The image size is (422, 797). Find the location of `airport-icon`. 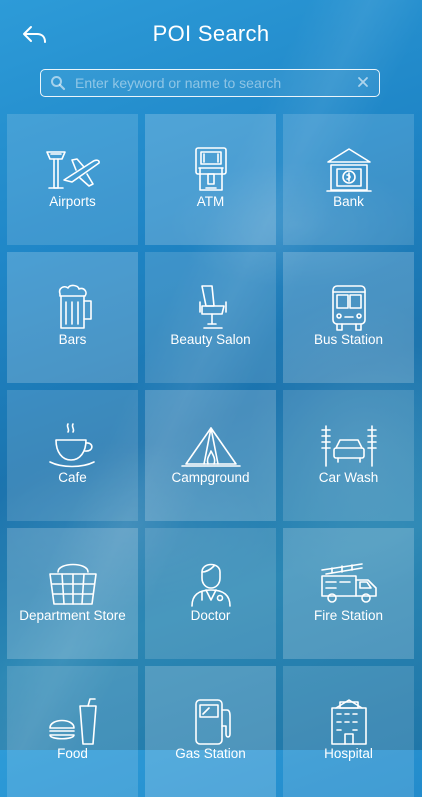

airport-icon is located at coordinates (73, 170).